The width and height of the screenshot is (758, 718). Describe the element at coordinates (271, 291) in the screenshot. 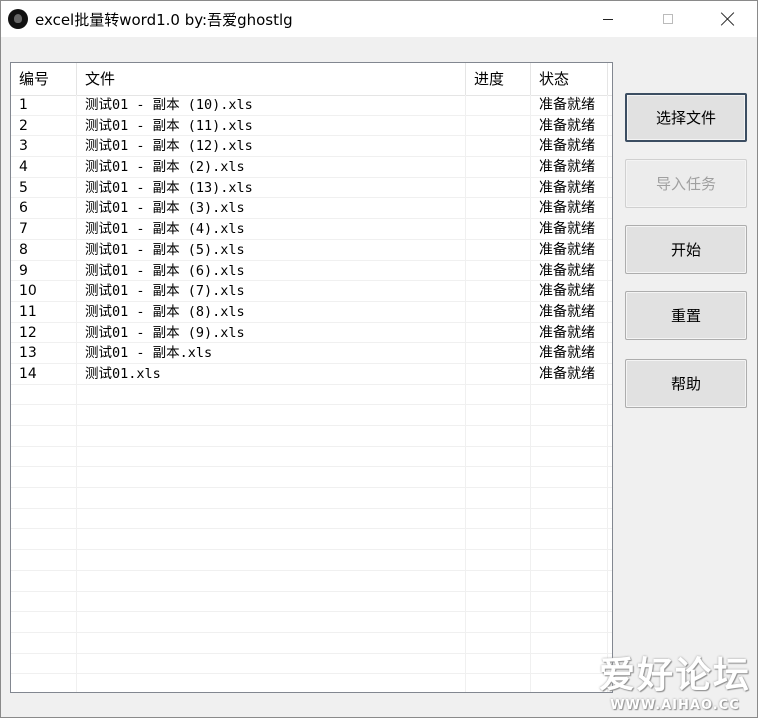

I see `cell-file: 测试01 - 副本 (7).xls` at that location.